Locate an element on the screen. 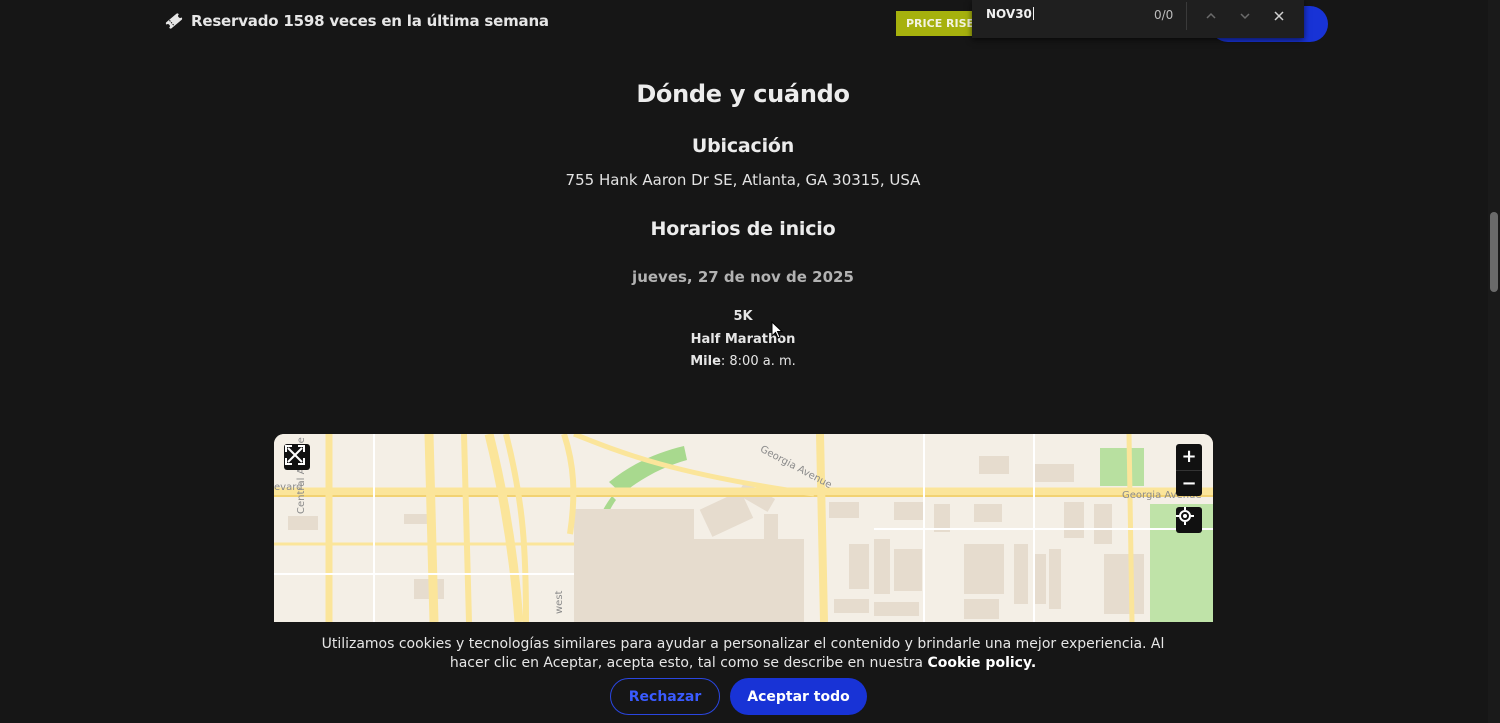 This screenshot has width=1500, height=723. location-heading: Ubicación is located at coordinates (743, 146).